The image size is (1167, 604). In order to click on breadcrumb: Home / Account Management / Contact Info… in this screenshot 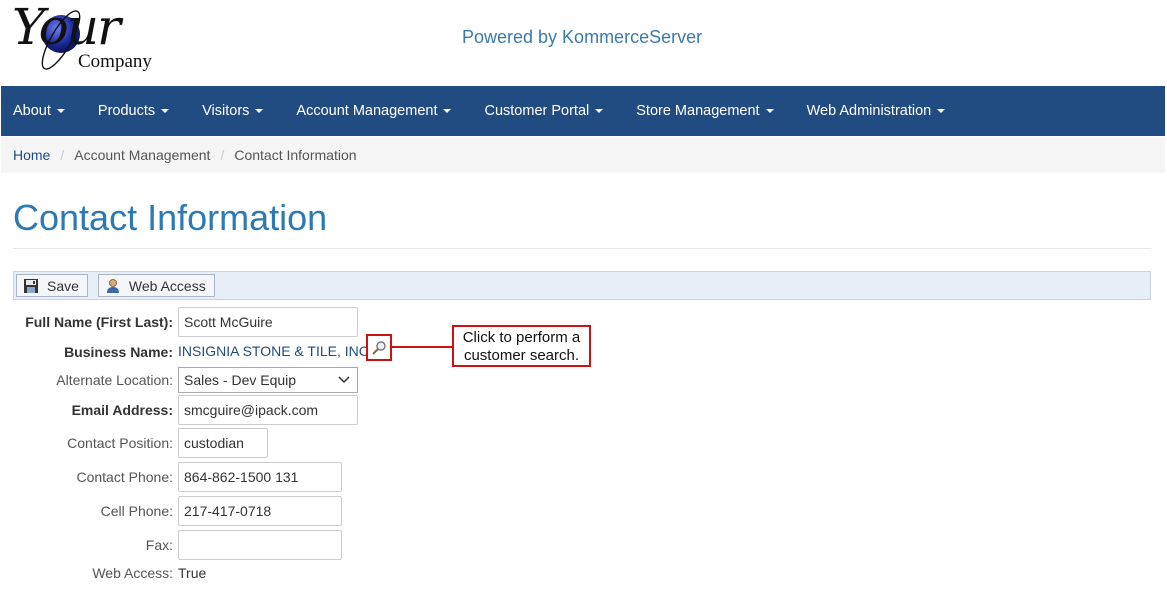, I will do `click(583, 155)`.